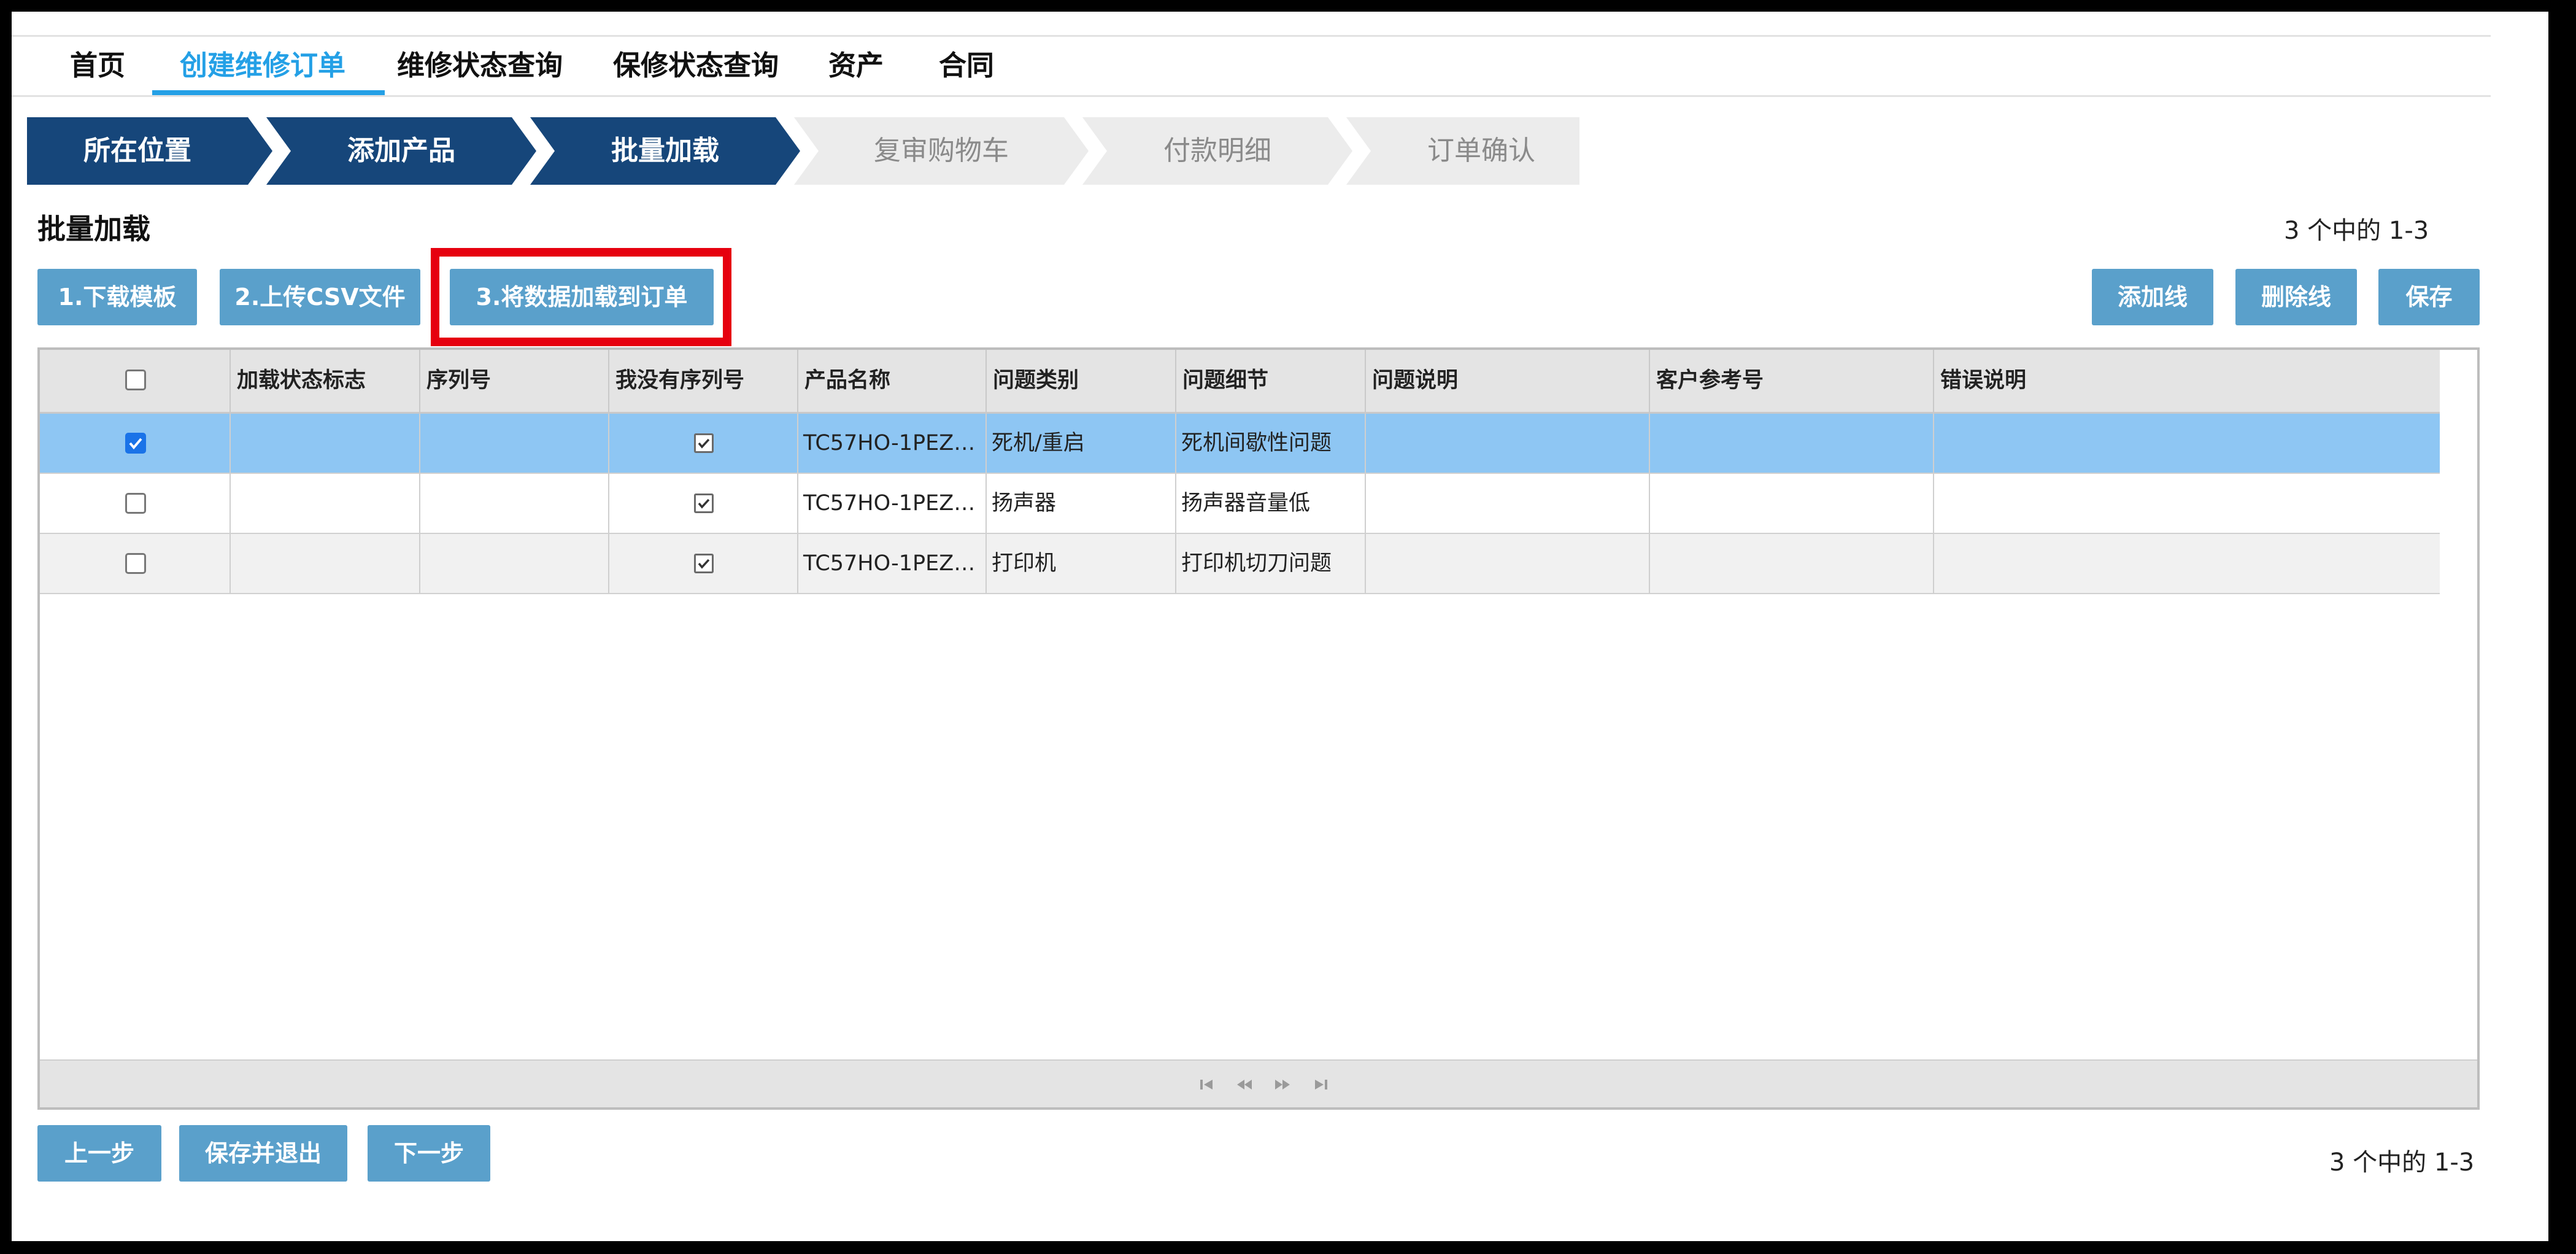 The height and width of the screenshot is (1254, 2576). I want to click on record-count-bottom: 3 个中的 1-3, so click(2402, 1162).